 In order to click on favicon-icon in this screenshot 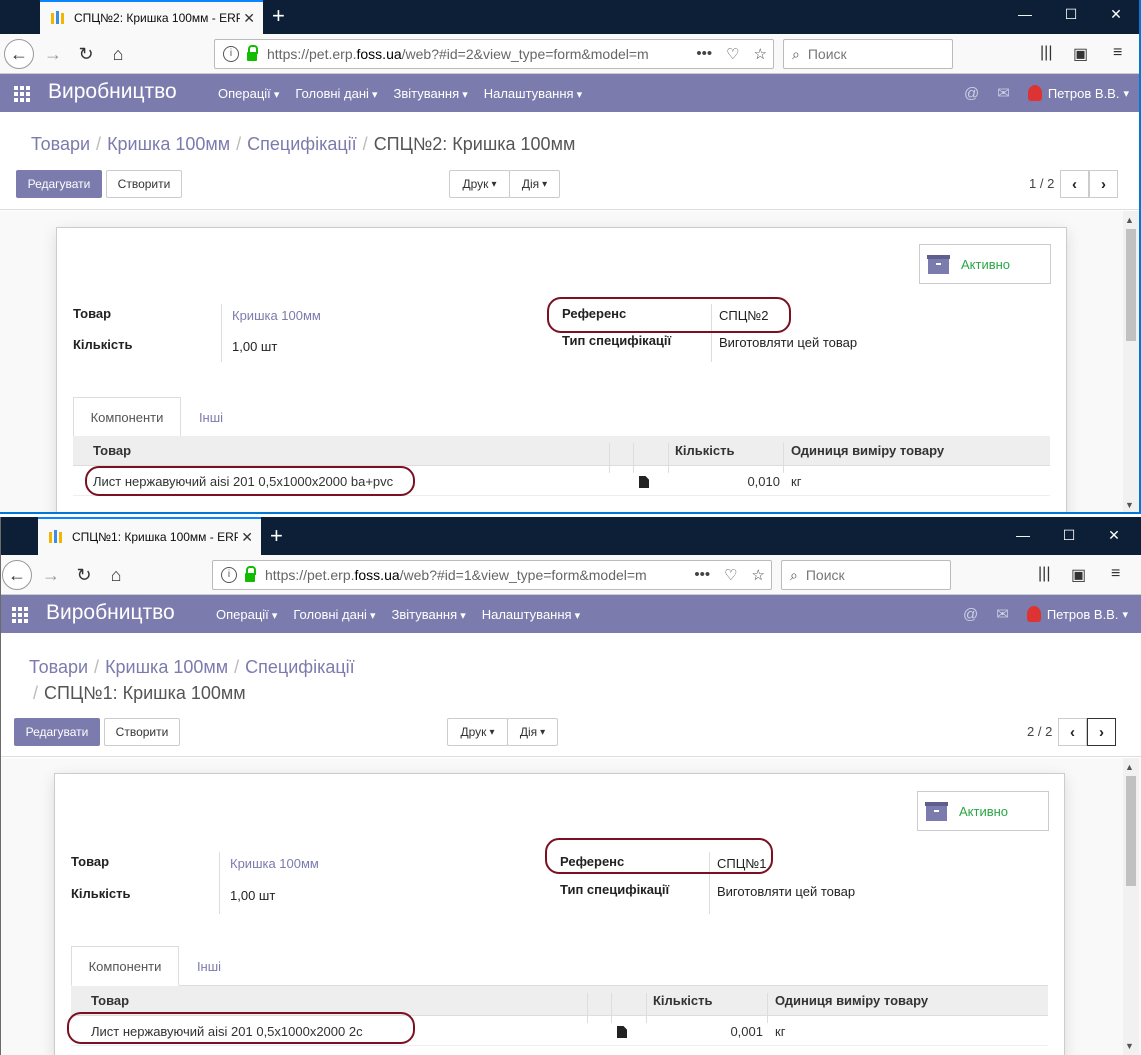, I will do `click(56, 537)`.